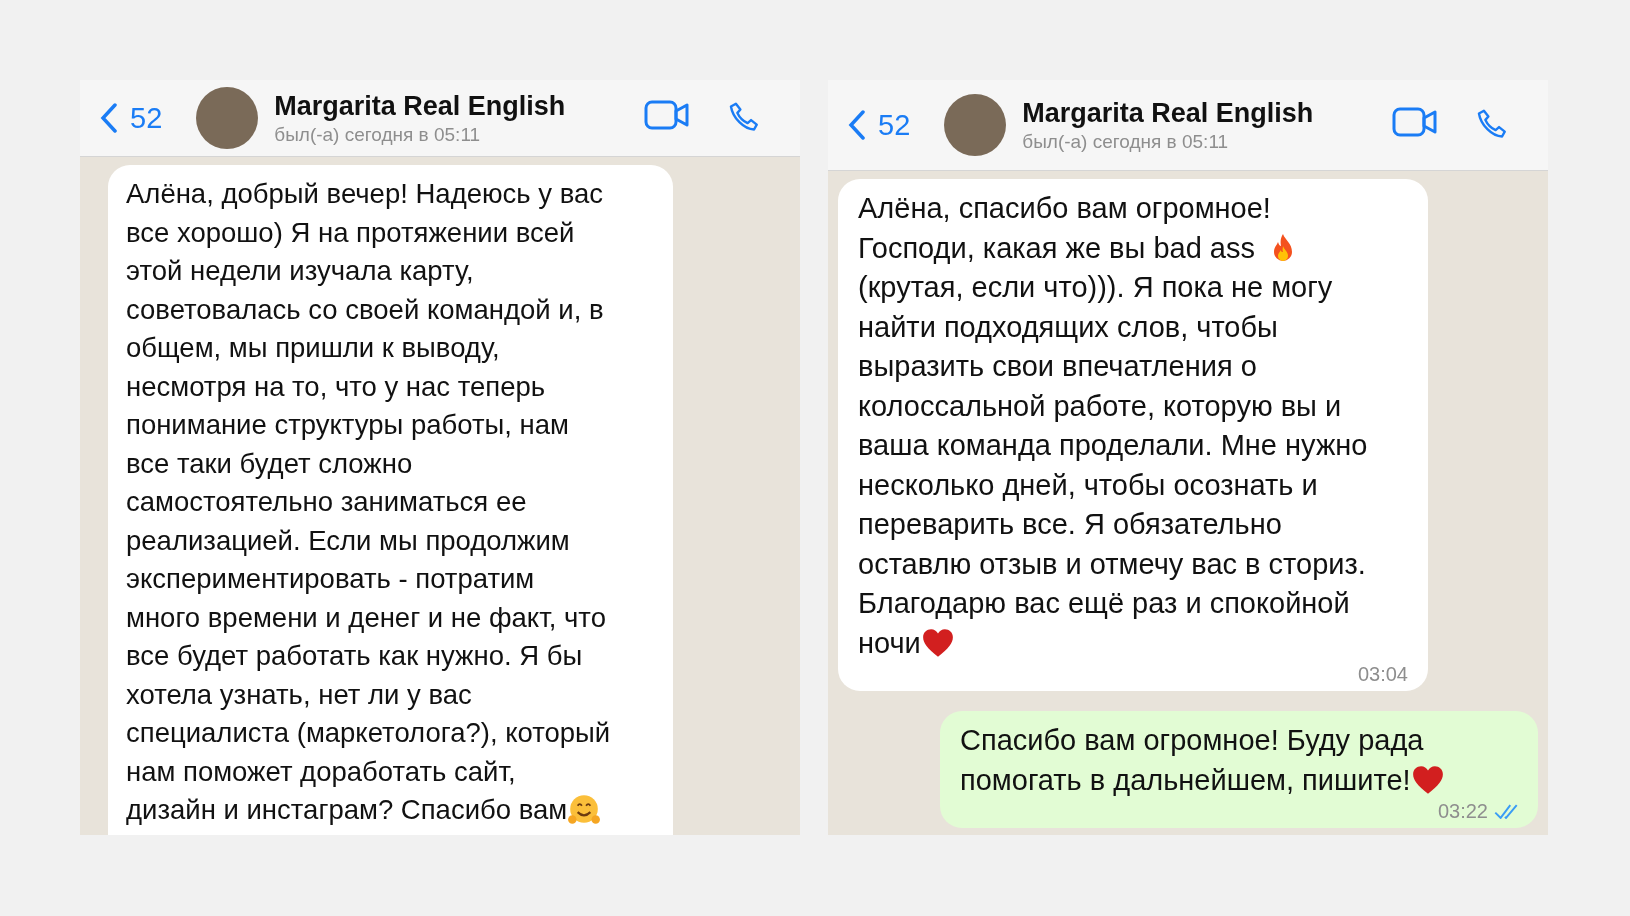 The height and width of the screenshot is (916, 1630). What do you see at coordinates (269, 463) in the screenshot?
I see `message-text: все таки будет сложно` at bounding box center [269, 463].